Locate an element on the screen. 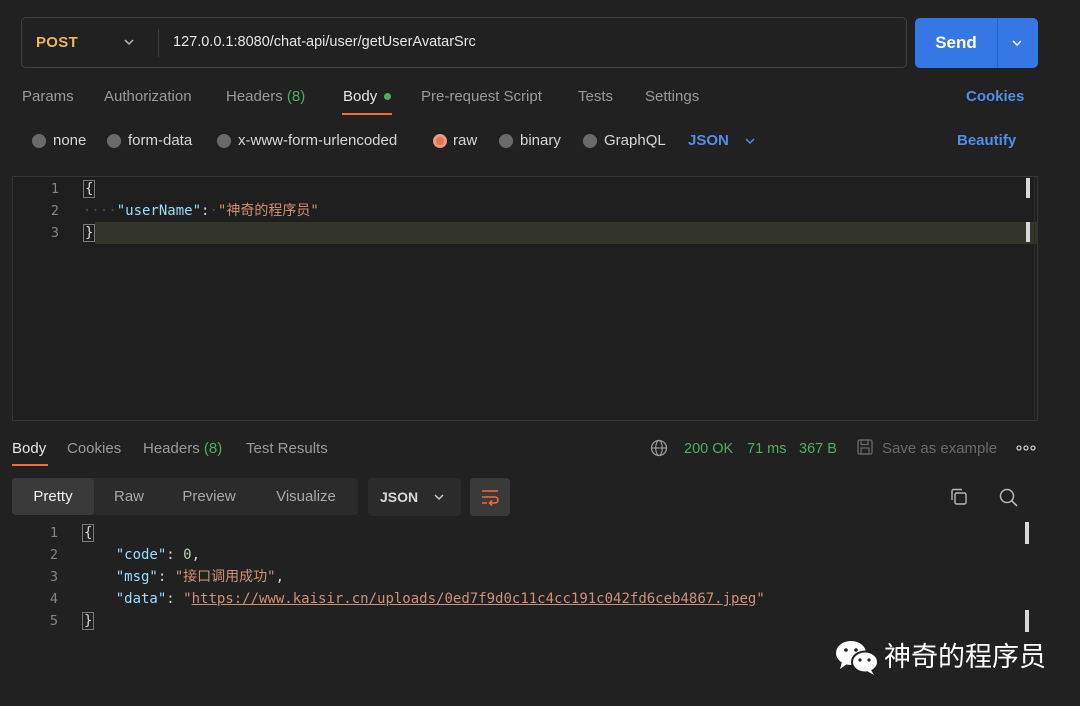 The height and width of the screenshot is (706, 1080). tab-params: Params is located at coordinates (48, 97).